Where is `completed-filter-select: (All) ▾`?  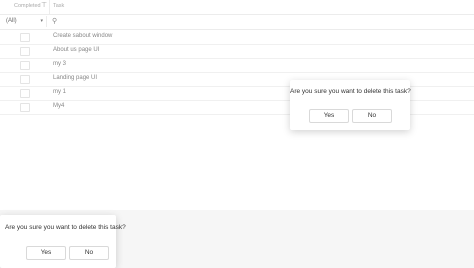
completed-filter-select: (All) ▾ is located at coordinates (25, 21).